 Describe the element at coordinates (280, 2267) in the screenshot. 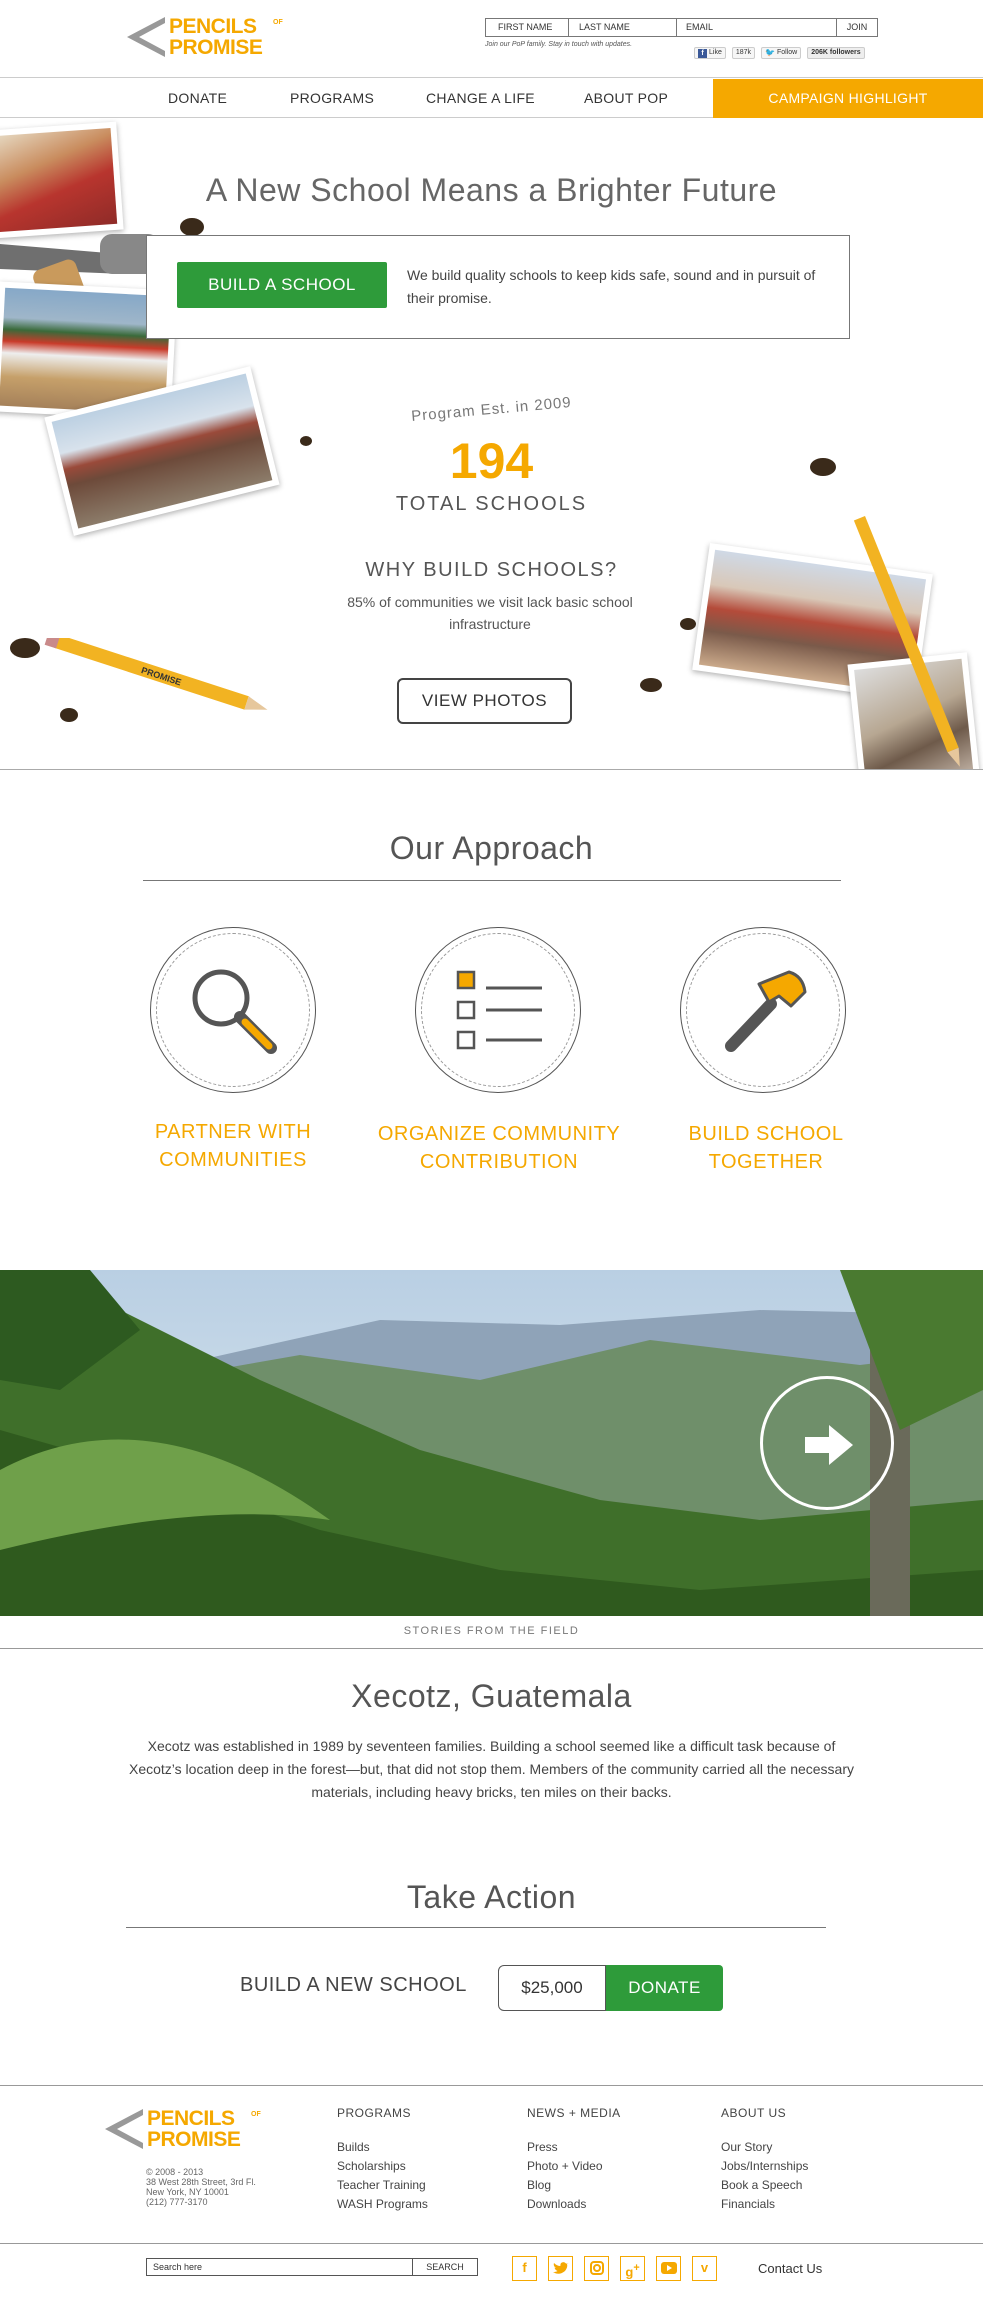

I see `search-input: Search here` at that location.